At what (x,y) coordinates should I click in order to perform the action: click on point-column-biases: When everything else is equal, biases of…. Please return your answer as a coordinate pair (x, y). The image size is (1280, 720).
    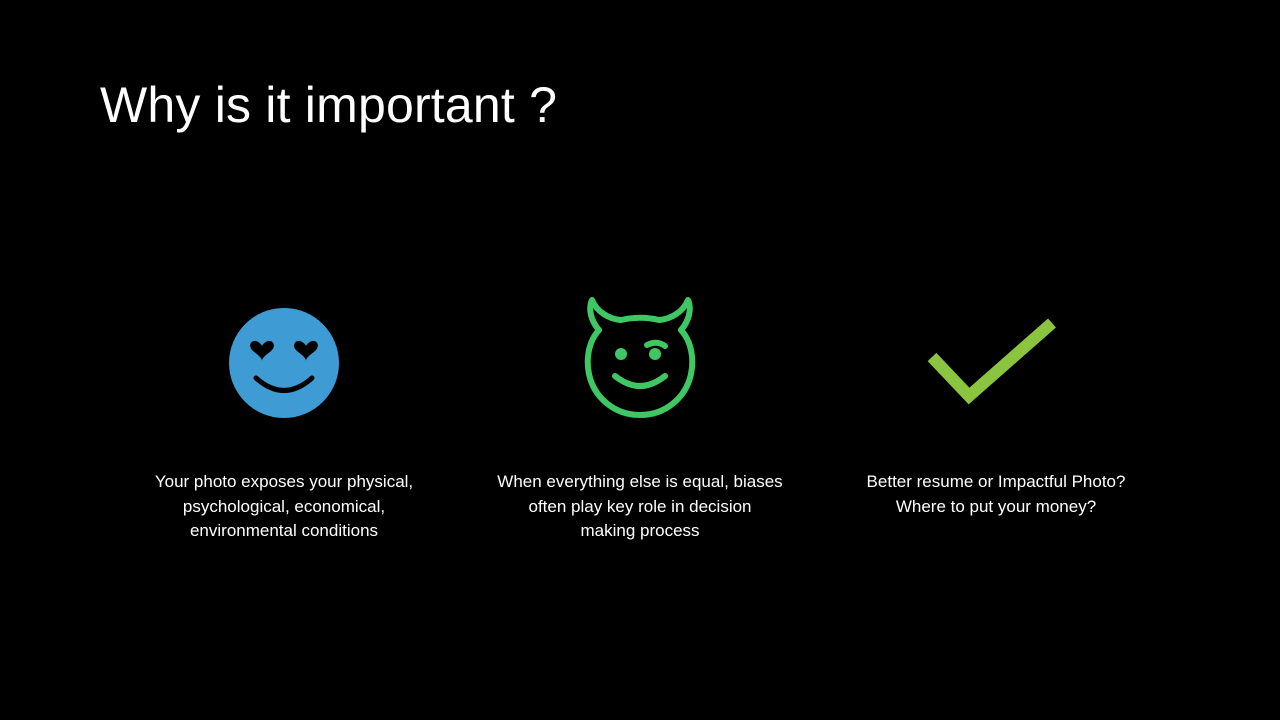
    Looking at the image, I should click on (640, 417).